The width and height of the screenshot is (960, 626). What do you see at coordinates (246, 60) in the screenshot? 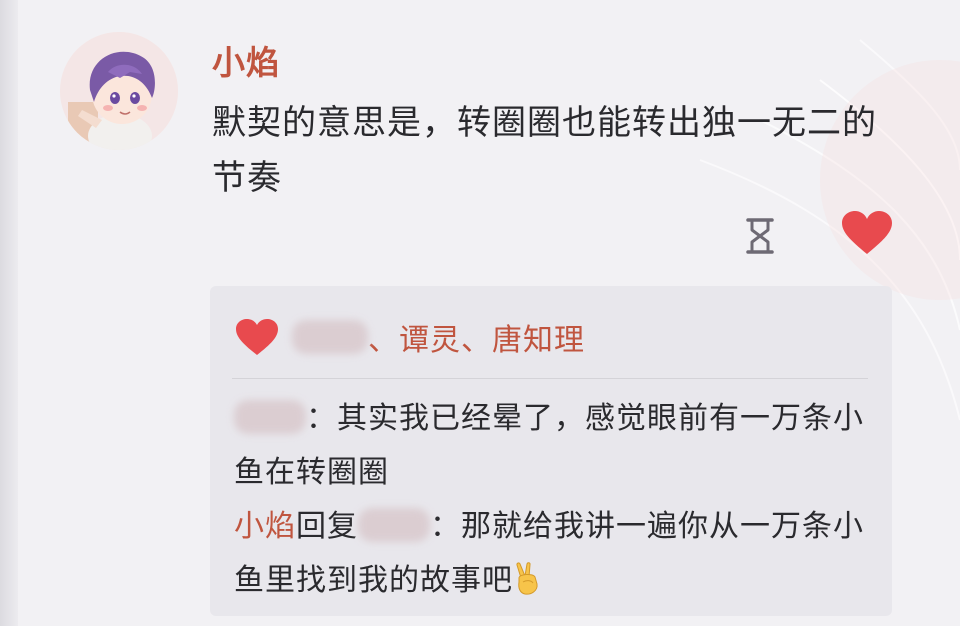
I see `post-author-name: 小焰` at bounding box center [246, 60].